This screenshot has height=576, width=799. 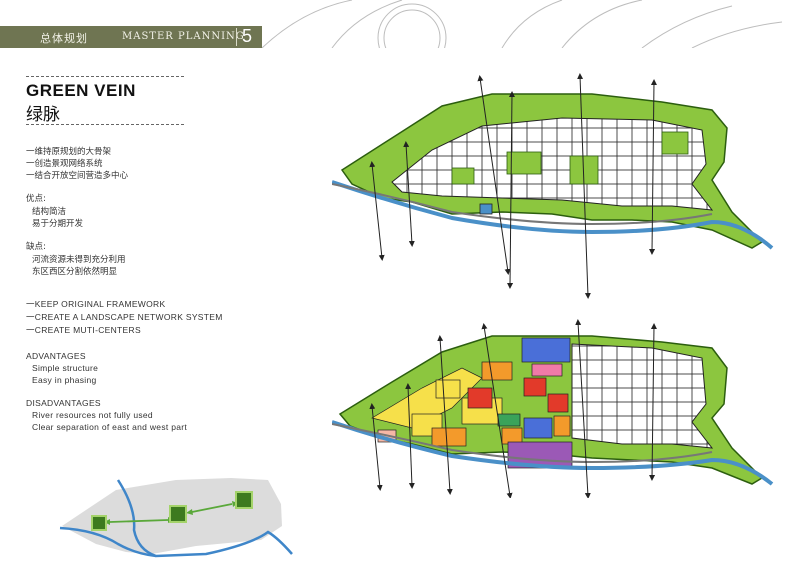 I want to click on cn-point: 一结合开放空间营造多中心, so click(x=77, y=176).